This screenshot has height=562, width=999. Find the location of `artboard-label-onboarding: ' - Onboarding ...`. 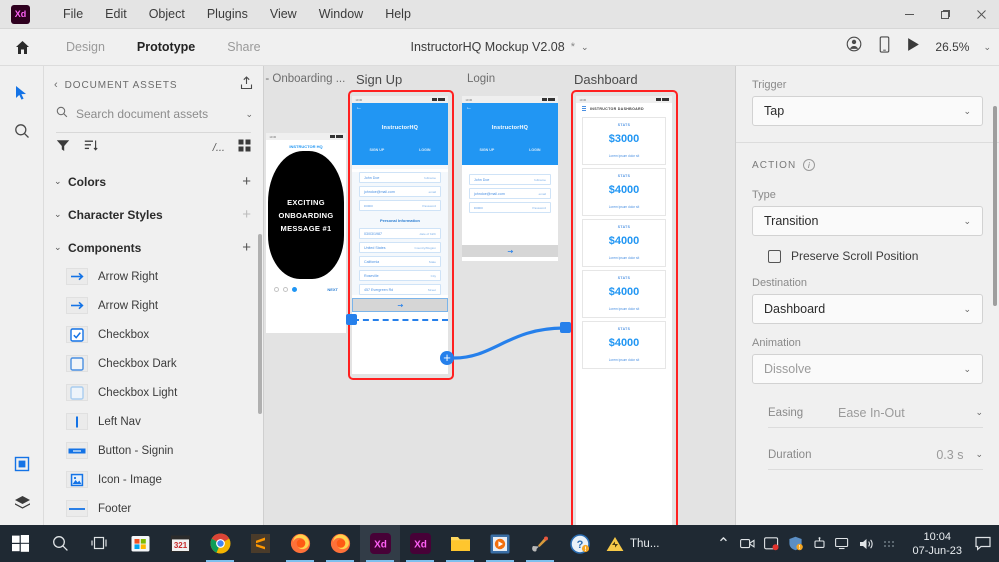

artboard-label-onboarding: ' - Onboarding ... is located at coordinates (304, 79).